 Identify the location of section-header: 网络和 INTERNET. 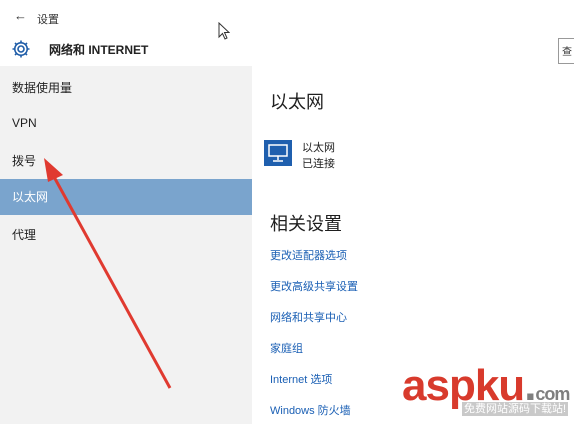
(79, 49).